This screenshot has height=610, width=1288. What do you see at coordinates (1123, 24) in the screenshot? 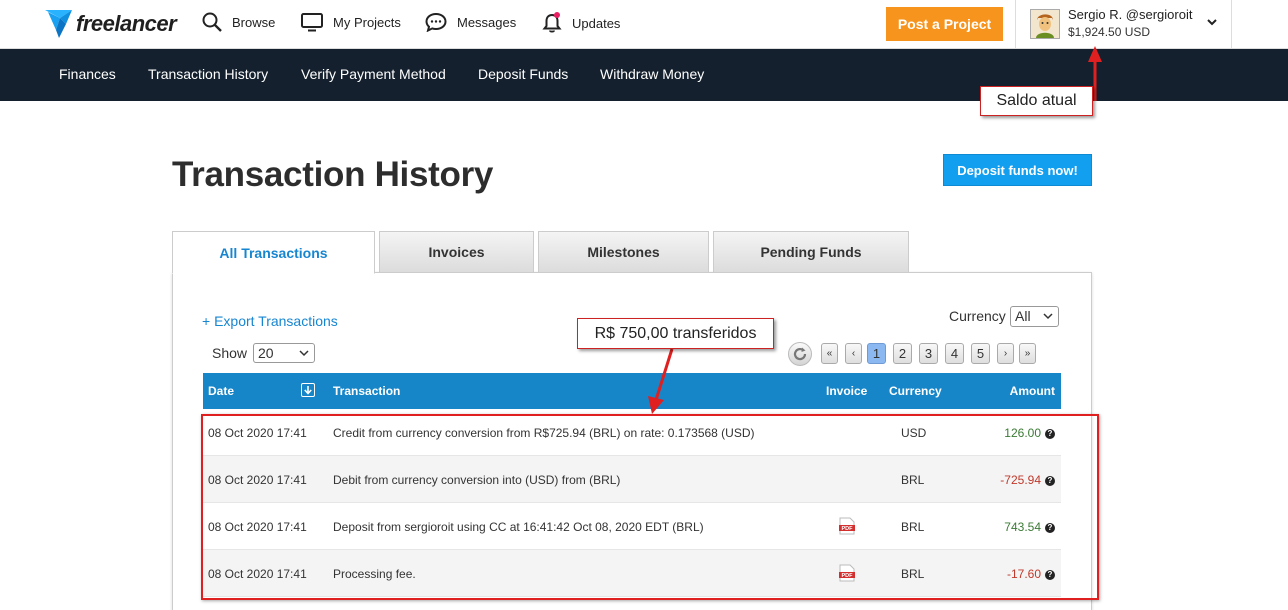
I see `user-menu: Sergio R. @sergioroit $1,924.50 USD` at bounding box center [1123, 24].